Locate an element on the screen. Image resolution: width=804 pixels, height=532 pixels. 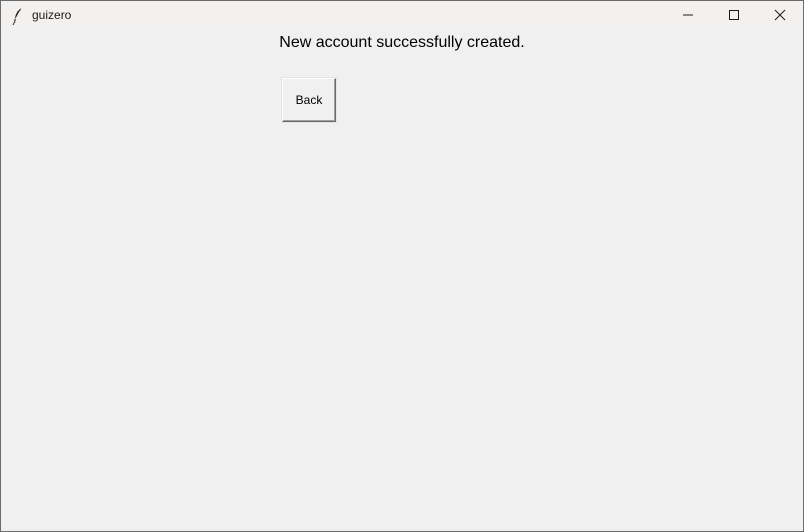
feather-icon is located at coordinates (18, 16).